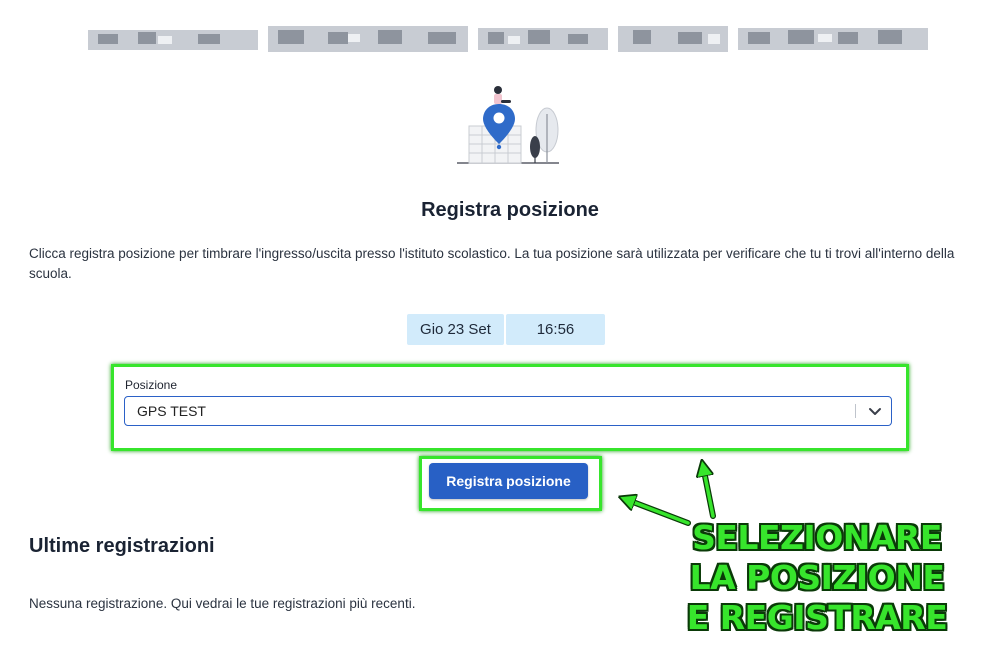 The height and width of the screenshot is (672, 1000). I want to click on recent-registrations-title: Ultime registrazioni, so click(122, 546).